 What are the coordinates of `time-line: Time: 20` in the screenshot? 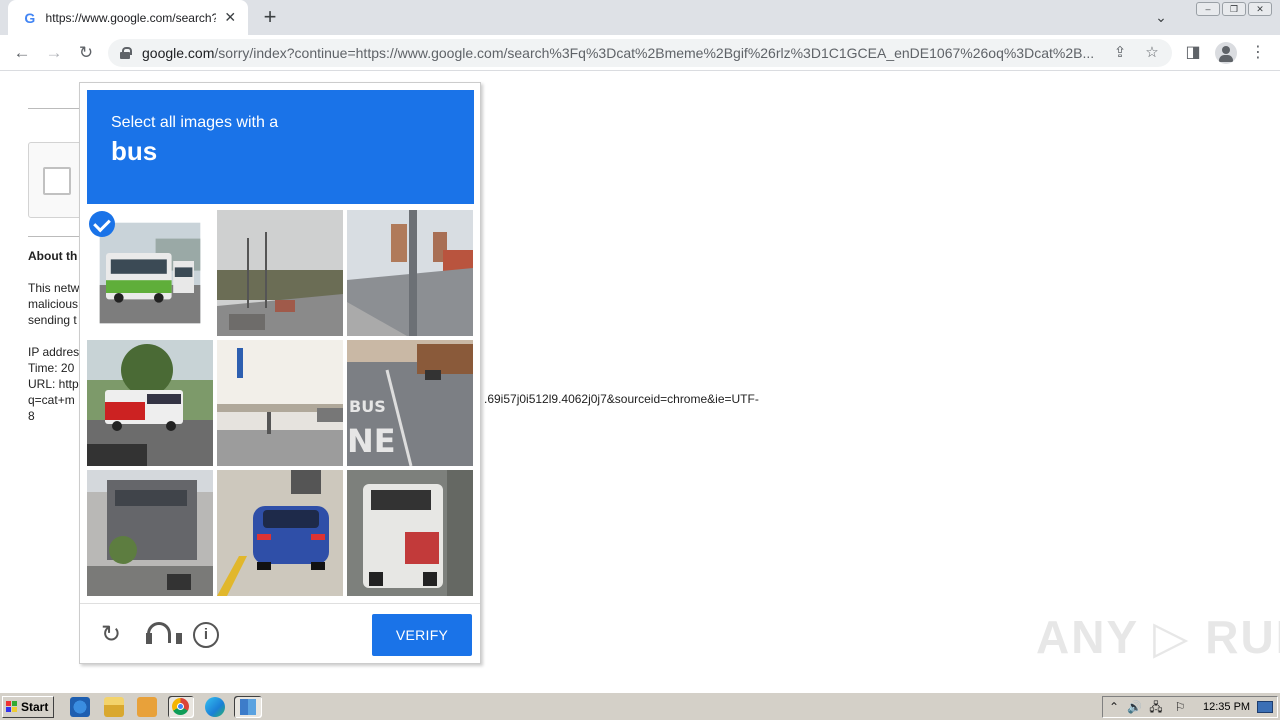 It's located at (51, 368).